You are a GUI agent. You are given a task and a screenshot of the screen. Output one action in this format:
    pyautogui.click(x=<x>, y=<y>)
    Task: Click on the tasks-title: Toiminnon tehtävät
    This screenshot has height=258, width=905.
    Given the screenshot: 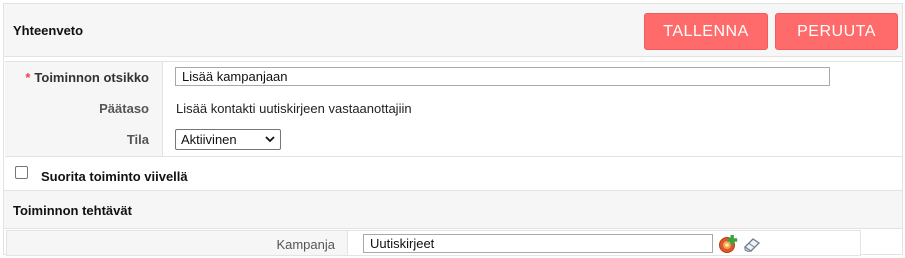 What is the action you would take?
    pyautogui.click(x=72, y=210)
    